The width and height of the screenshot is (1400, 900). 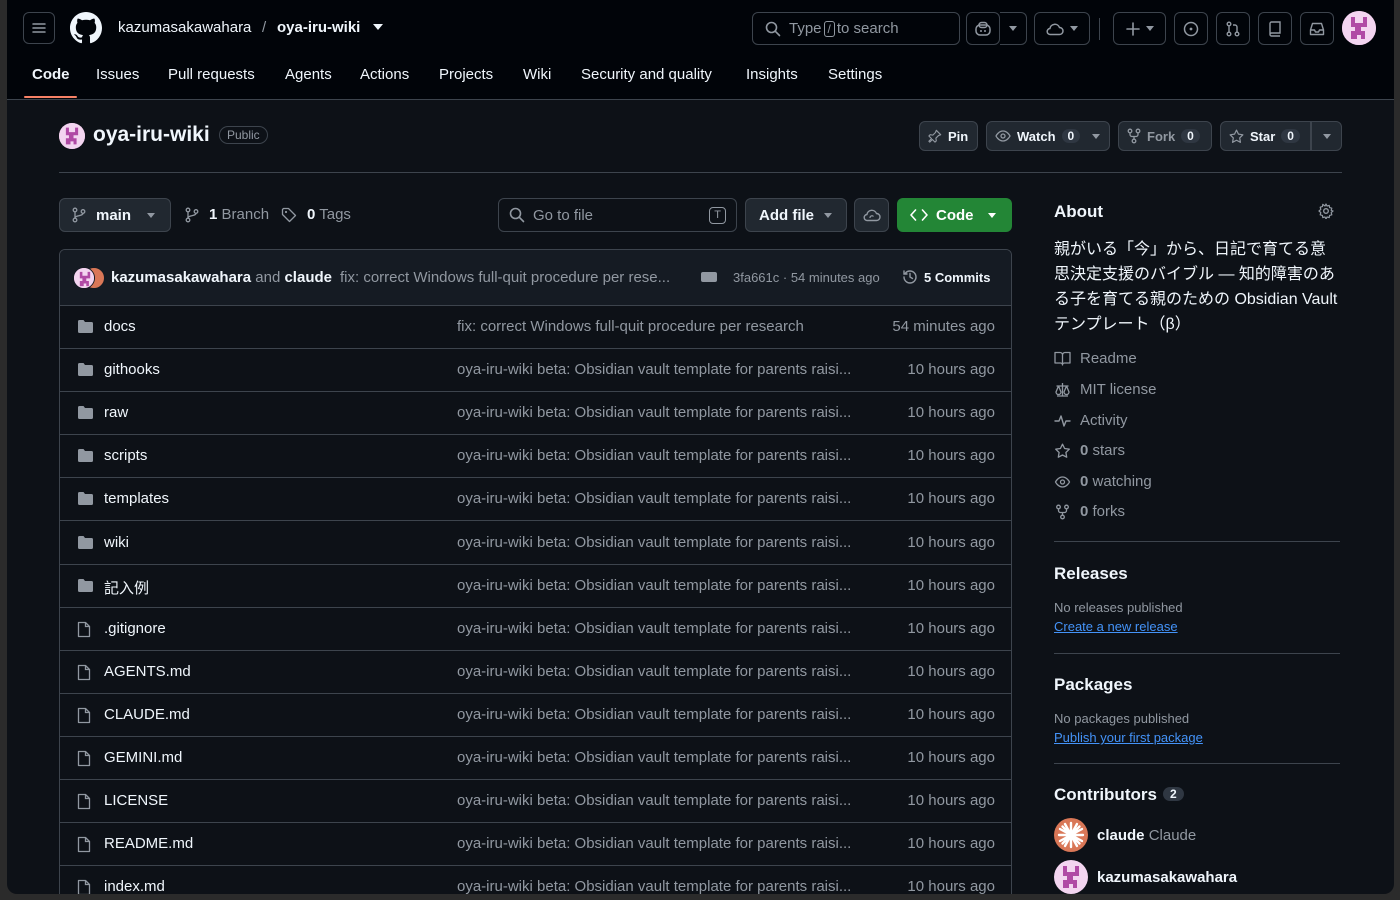 I want to click on file-name: wiki, so click(x=116, y=542).